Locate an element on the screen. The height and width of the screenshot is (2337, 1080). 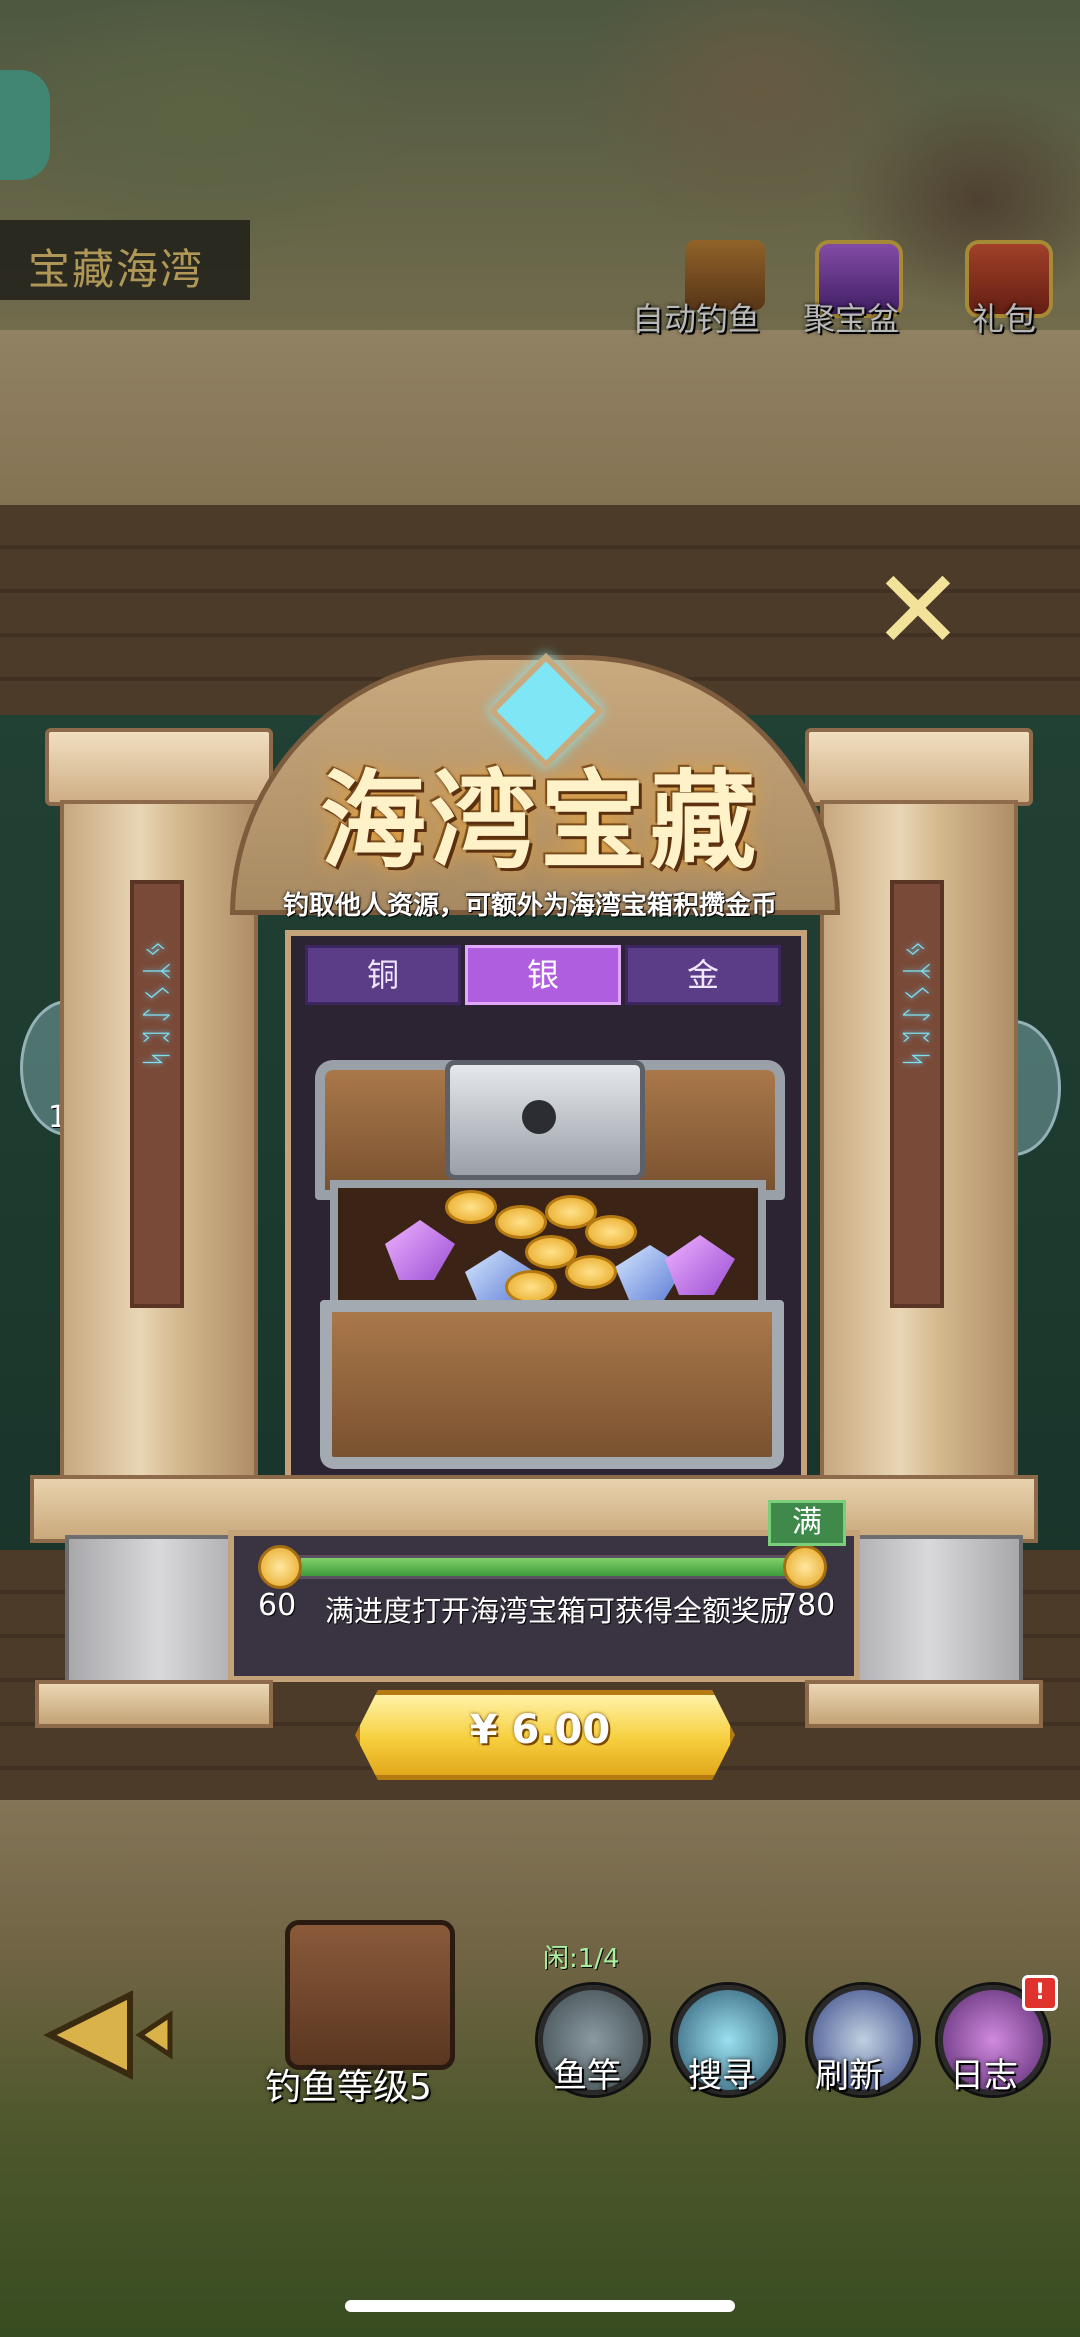
home-indicator is located at coordinates (540, 2306).